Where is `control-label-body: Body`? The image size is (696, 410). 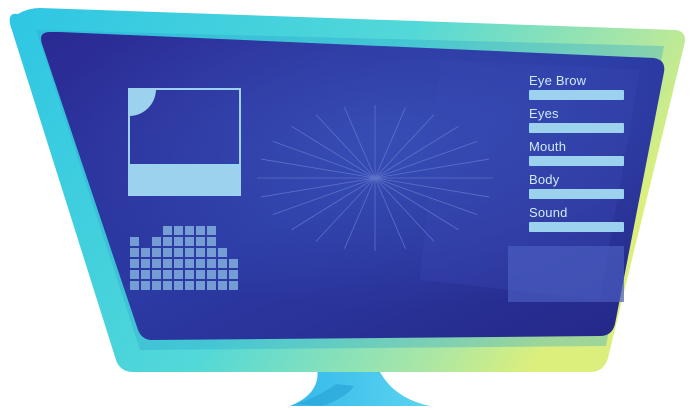
control-label-body: Body is located at coordinates (544, 179).